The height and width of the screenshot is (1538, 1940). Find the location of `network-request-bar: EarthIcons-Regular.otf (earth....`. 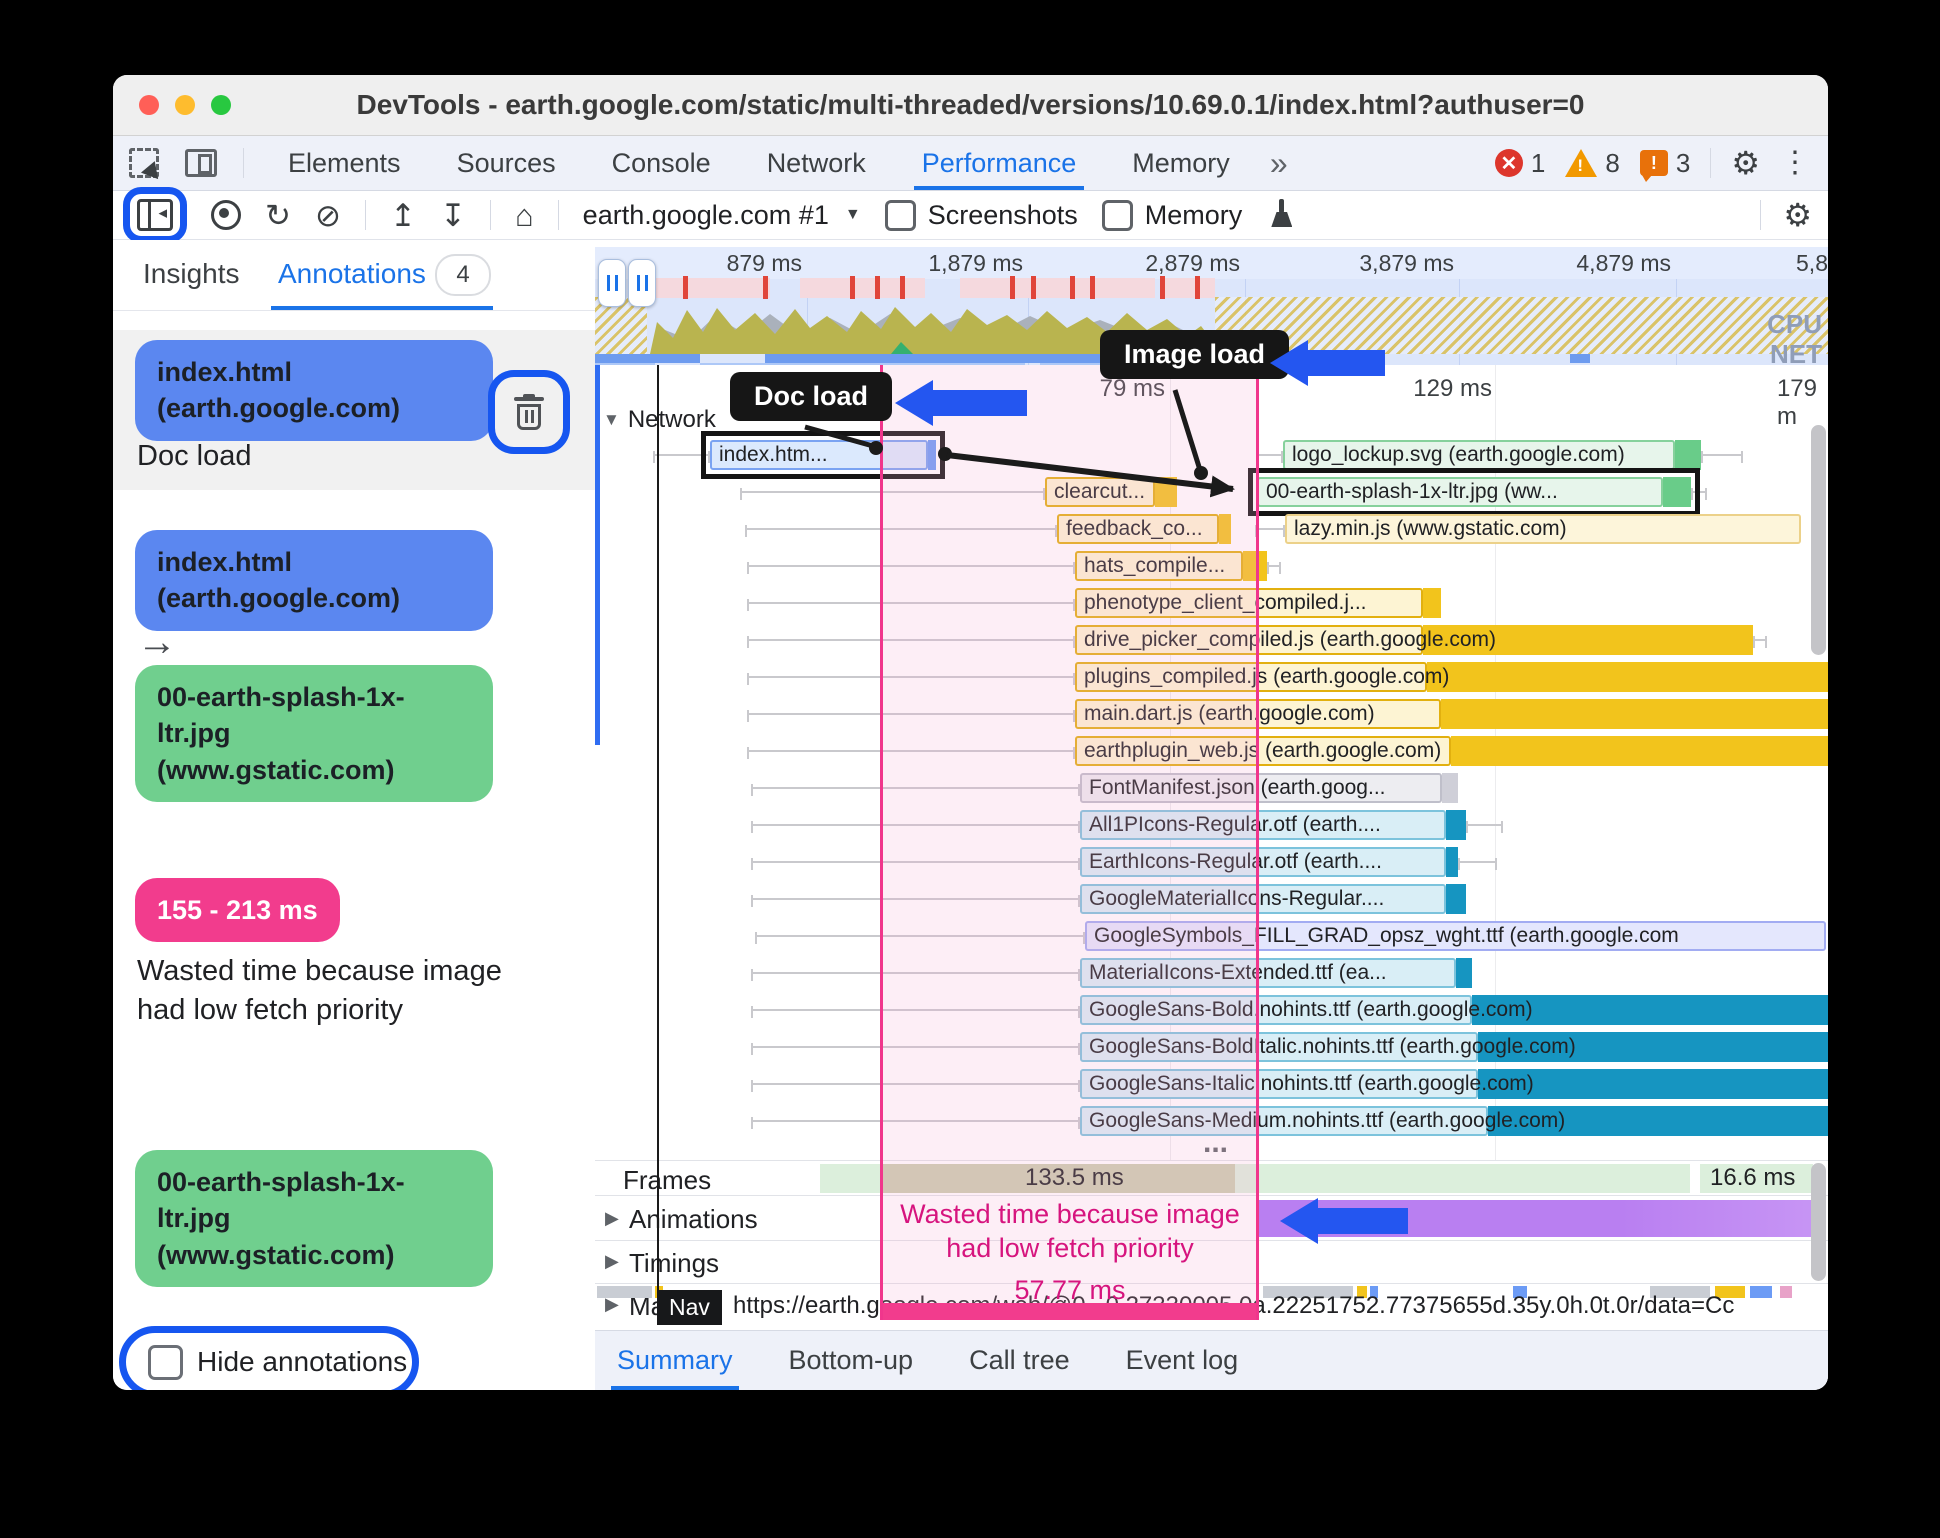

network-request-bar: EarthIcons-Regular.otf (earth.... is located at coordinates (1269, 862).